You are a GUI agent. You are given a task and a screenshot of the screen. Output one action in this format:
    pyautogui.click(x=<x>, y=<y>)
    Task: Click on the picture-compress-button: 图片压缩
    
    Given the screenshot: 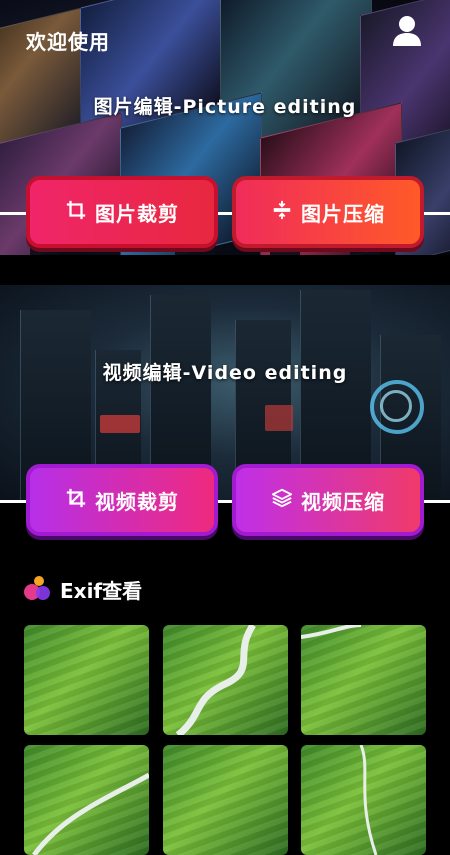 What is the action you would take?
    pyautogui.click(x=328, y=212)
    